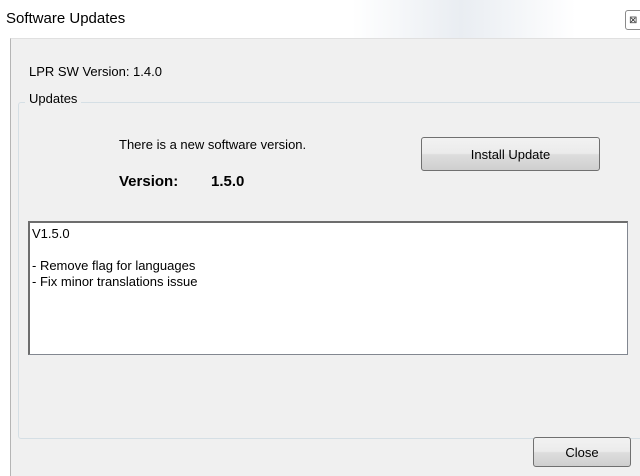  I want to click on new-version-message: There is a new software version., so click(213, 144).